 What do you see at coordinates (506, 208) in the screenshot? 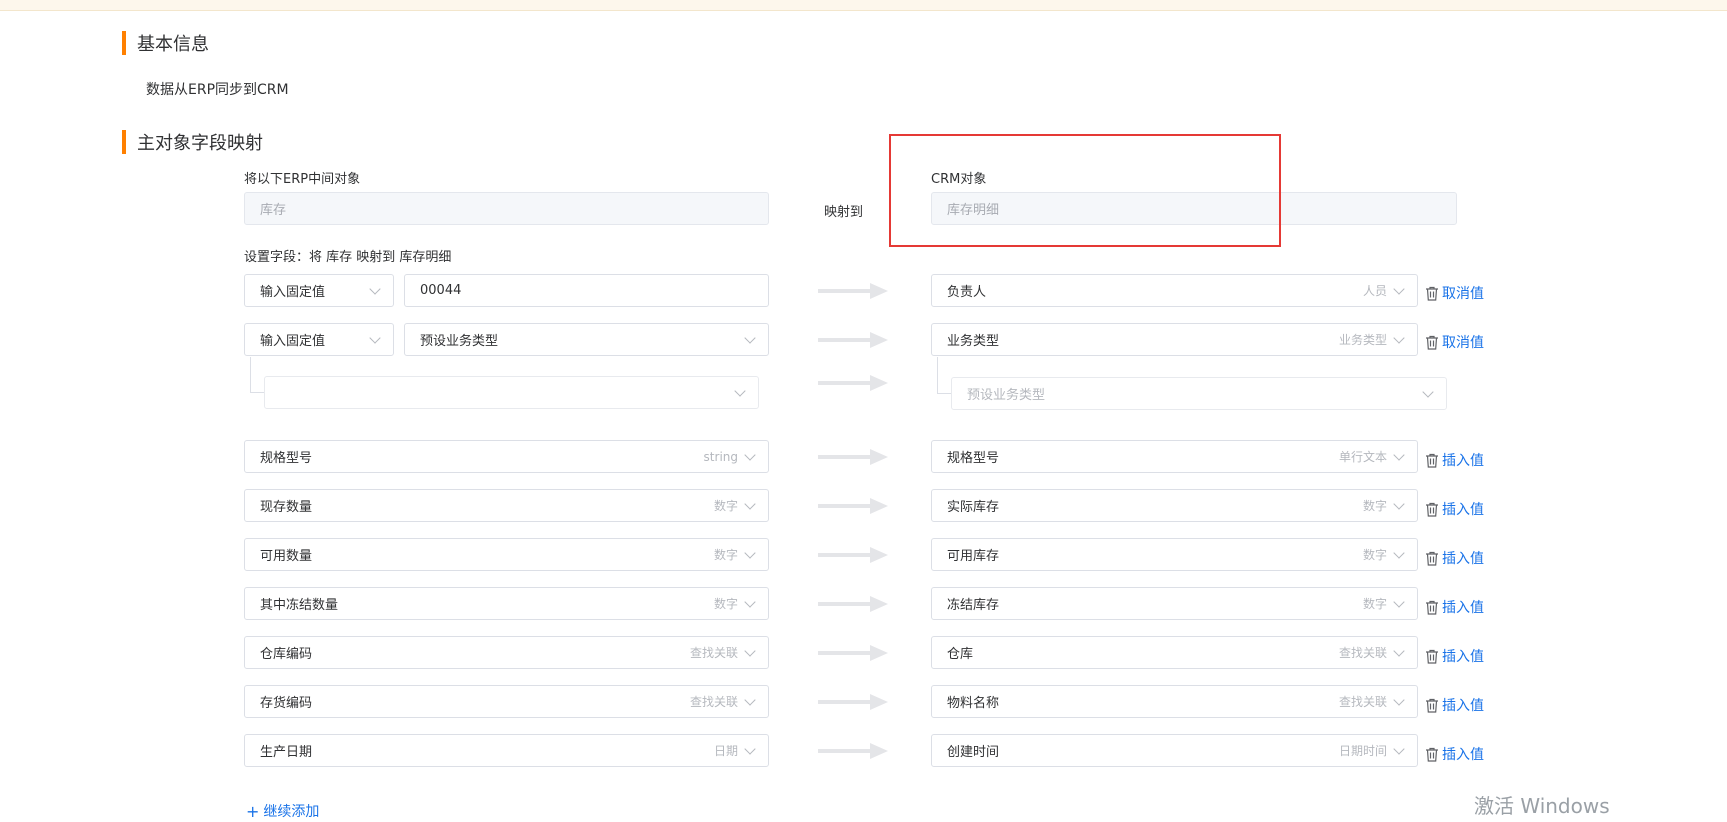
I see `source-object-input: 库存` at bounding box center [506, 208].